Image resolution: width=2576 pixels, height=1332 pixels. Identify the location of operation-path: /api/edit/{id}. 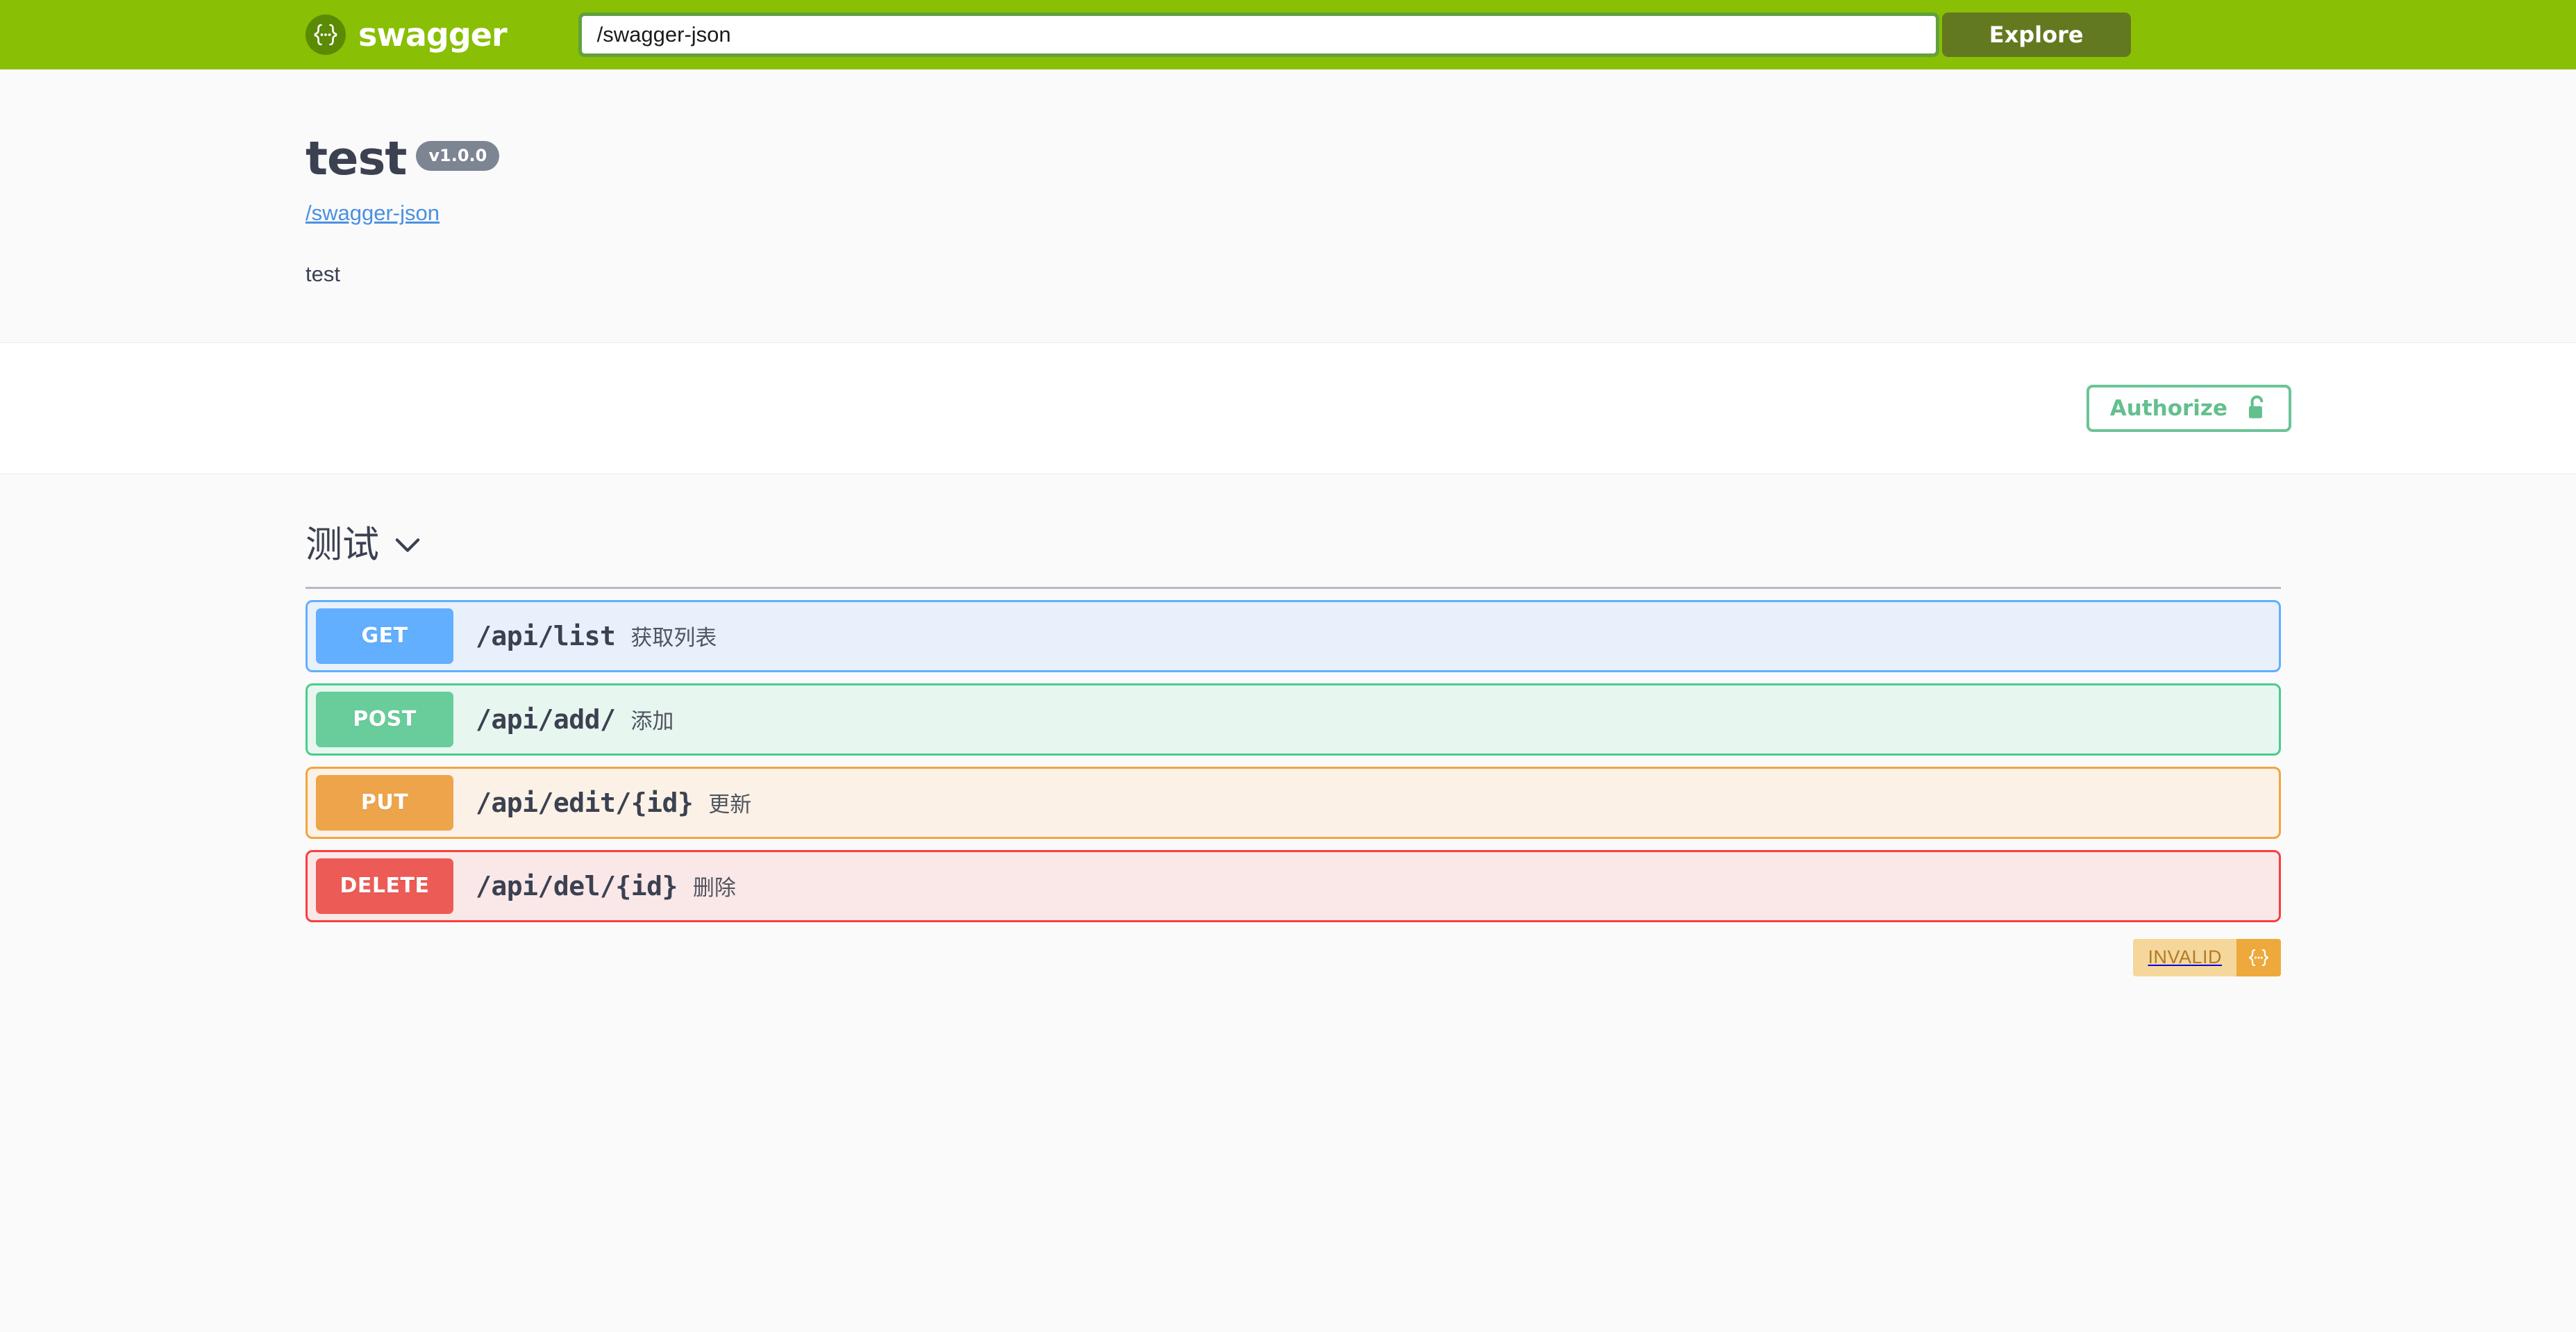
(585, 802).